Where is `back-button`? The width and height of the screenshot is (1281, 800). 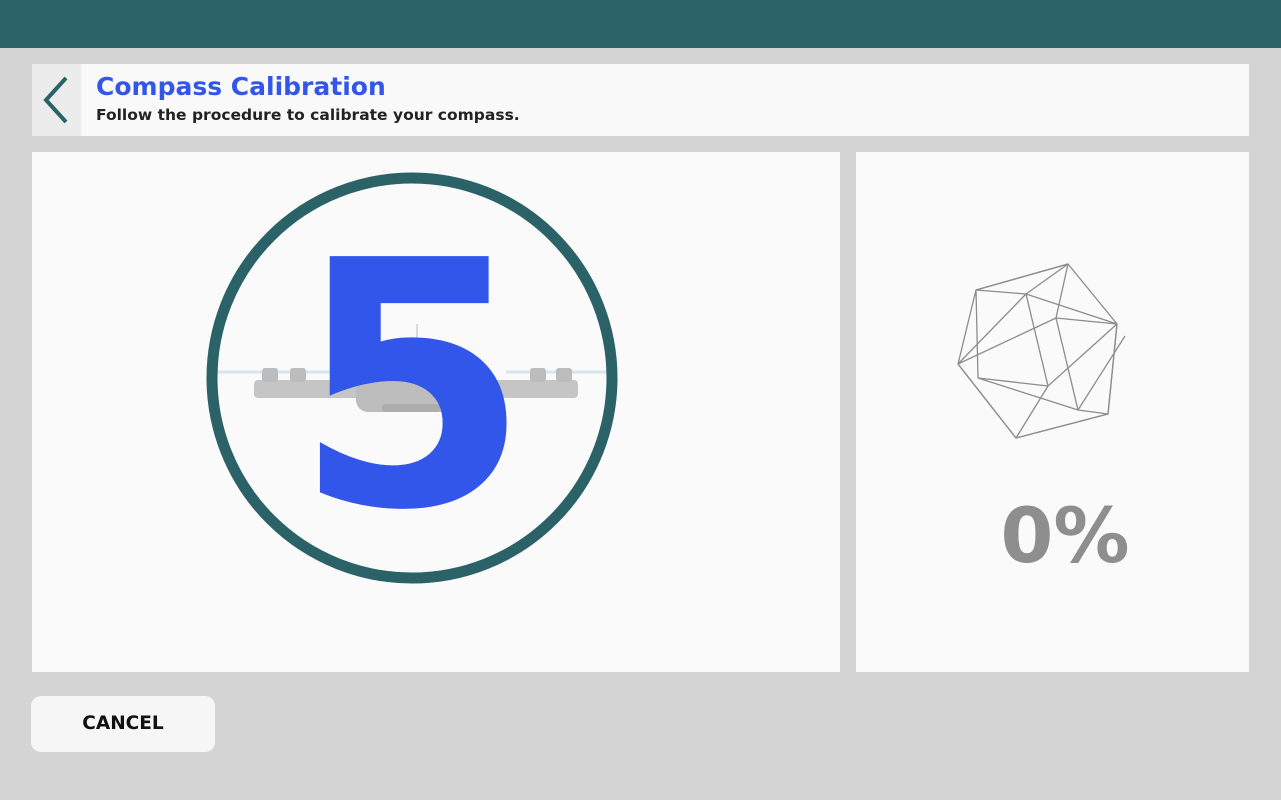
back-button is located at coordinates (56, 100).